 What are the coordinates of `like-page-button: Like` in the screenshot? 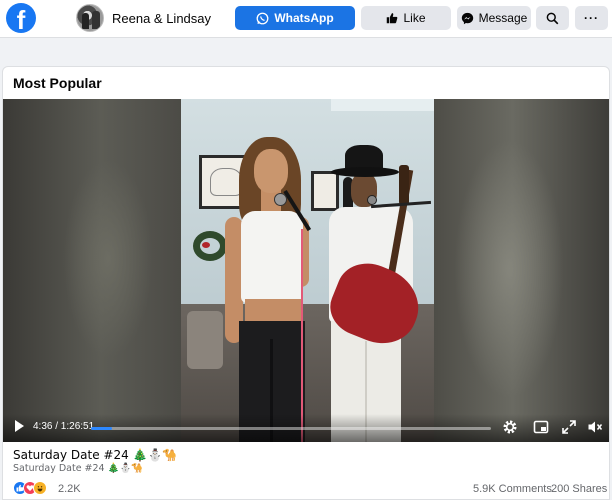 It's located at (406, 18).